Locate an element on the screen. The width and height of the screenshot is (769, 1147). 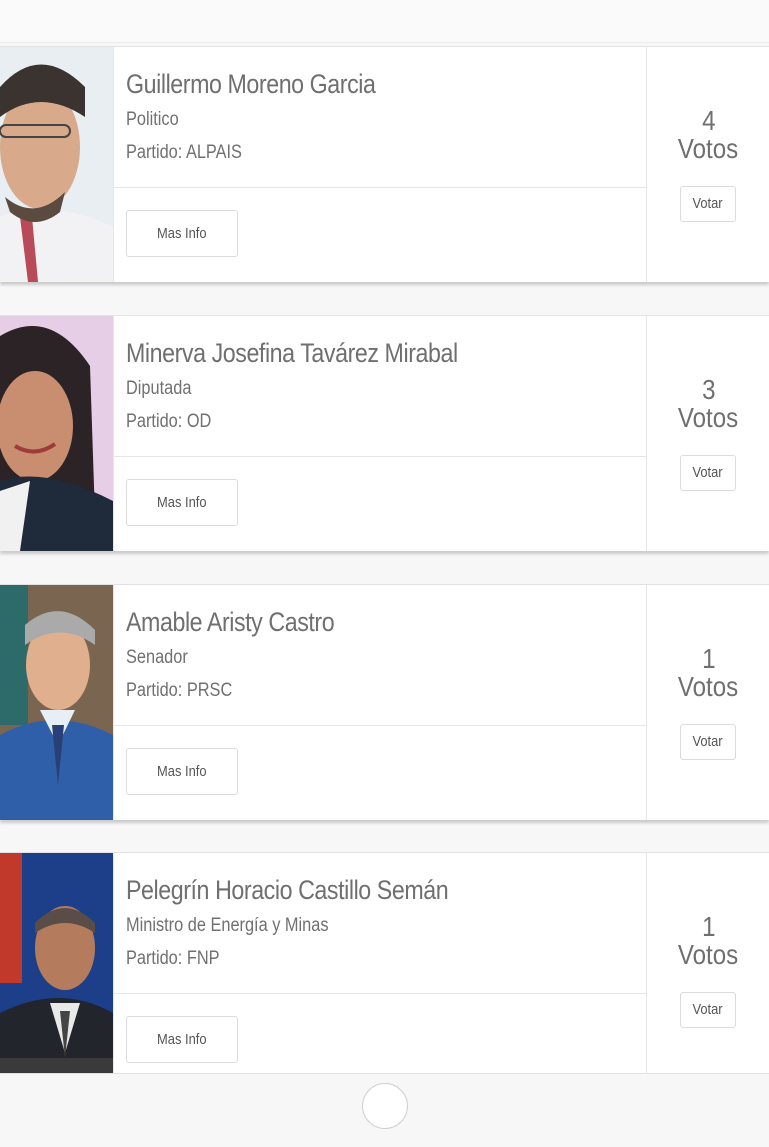
candidate-party: Partido: FNP is located at coordinates (173, 958).